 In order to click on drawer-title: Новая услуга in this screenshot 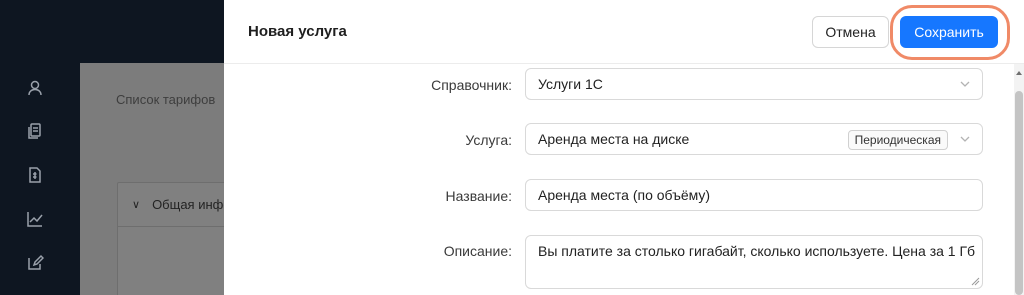, I will do `click(297, 31)`.